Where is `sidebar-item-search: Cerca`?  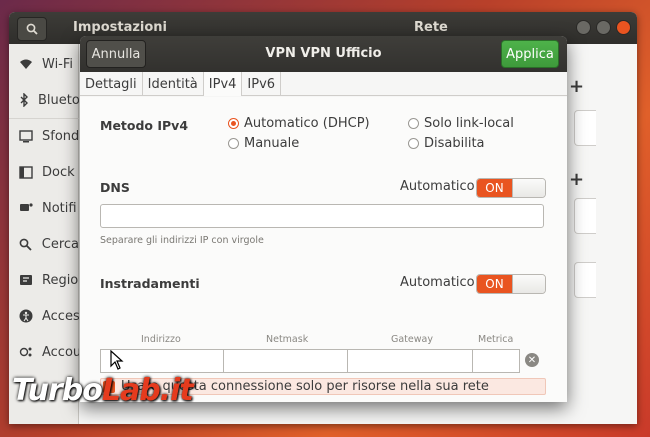 sidebar-item-search: Cerca is located at coordinates (44, 244).